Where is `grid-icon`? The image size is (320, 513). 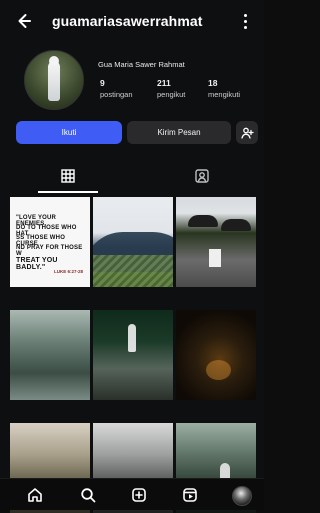
grid-icon is located at coordinates (68, 176).